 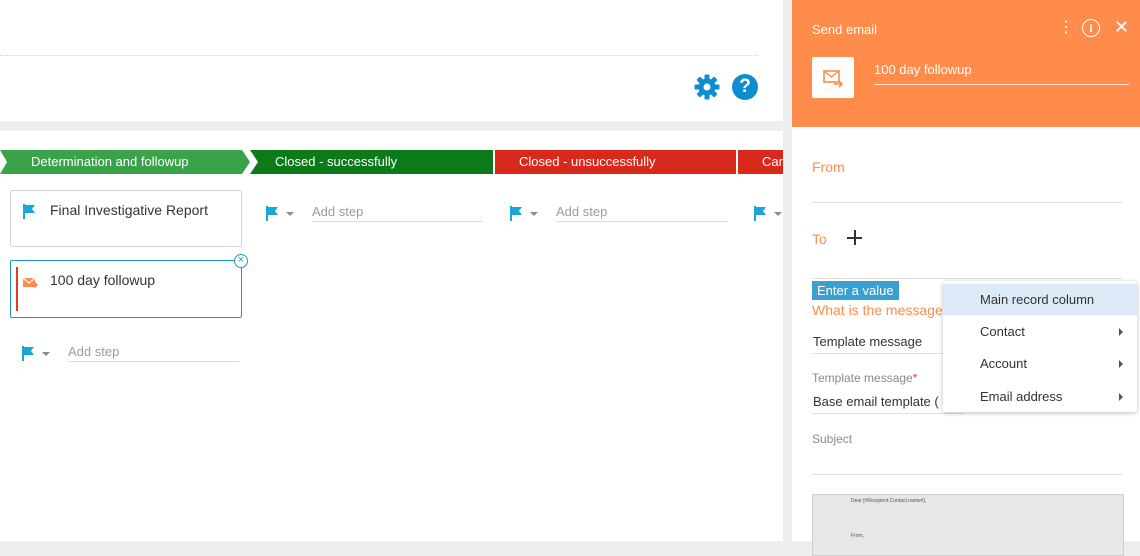 I want to click on menu-item-label: Main record column, so click(x=1037, y=299).